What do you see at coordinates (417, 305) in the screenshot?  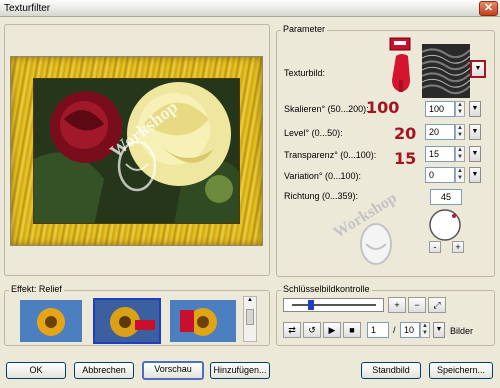 I see `remove-keyframe-button: −` at bounding box center [417, 305].